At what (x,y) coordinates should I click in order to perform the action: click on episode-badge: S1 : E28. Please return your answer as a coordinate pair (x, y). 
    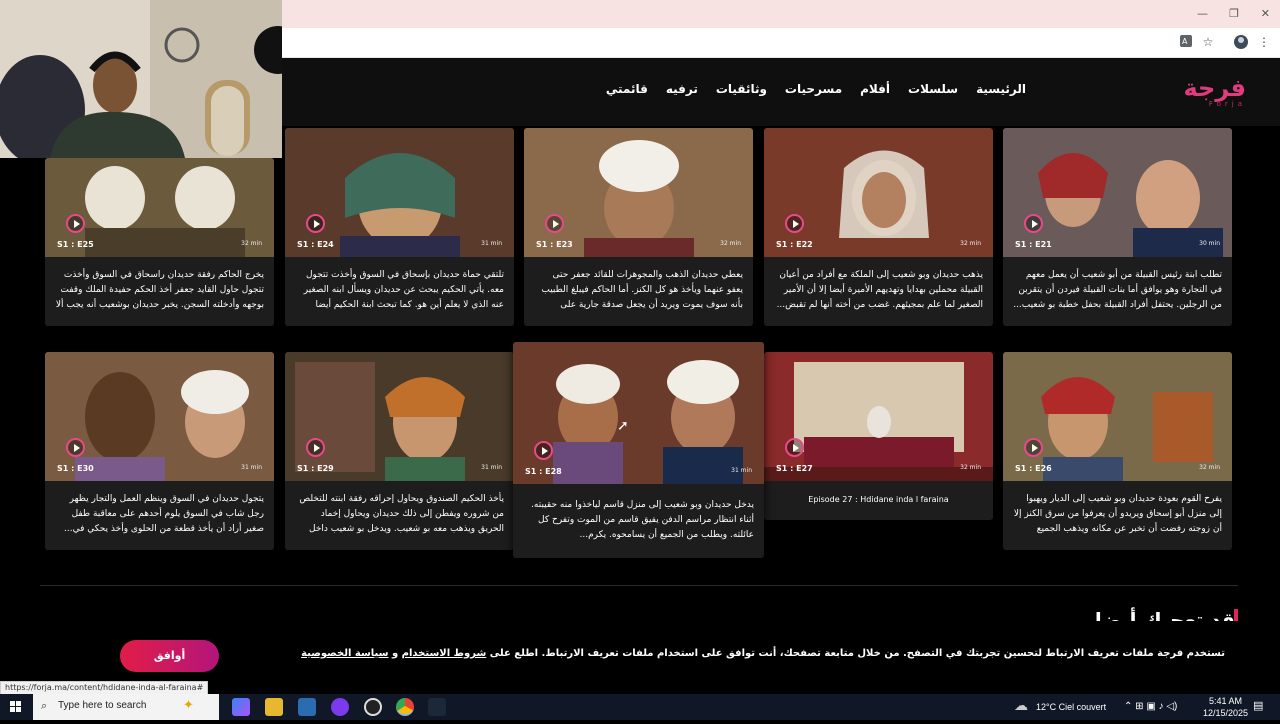
    Looking at the image, I should click on (543, 471).